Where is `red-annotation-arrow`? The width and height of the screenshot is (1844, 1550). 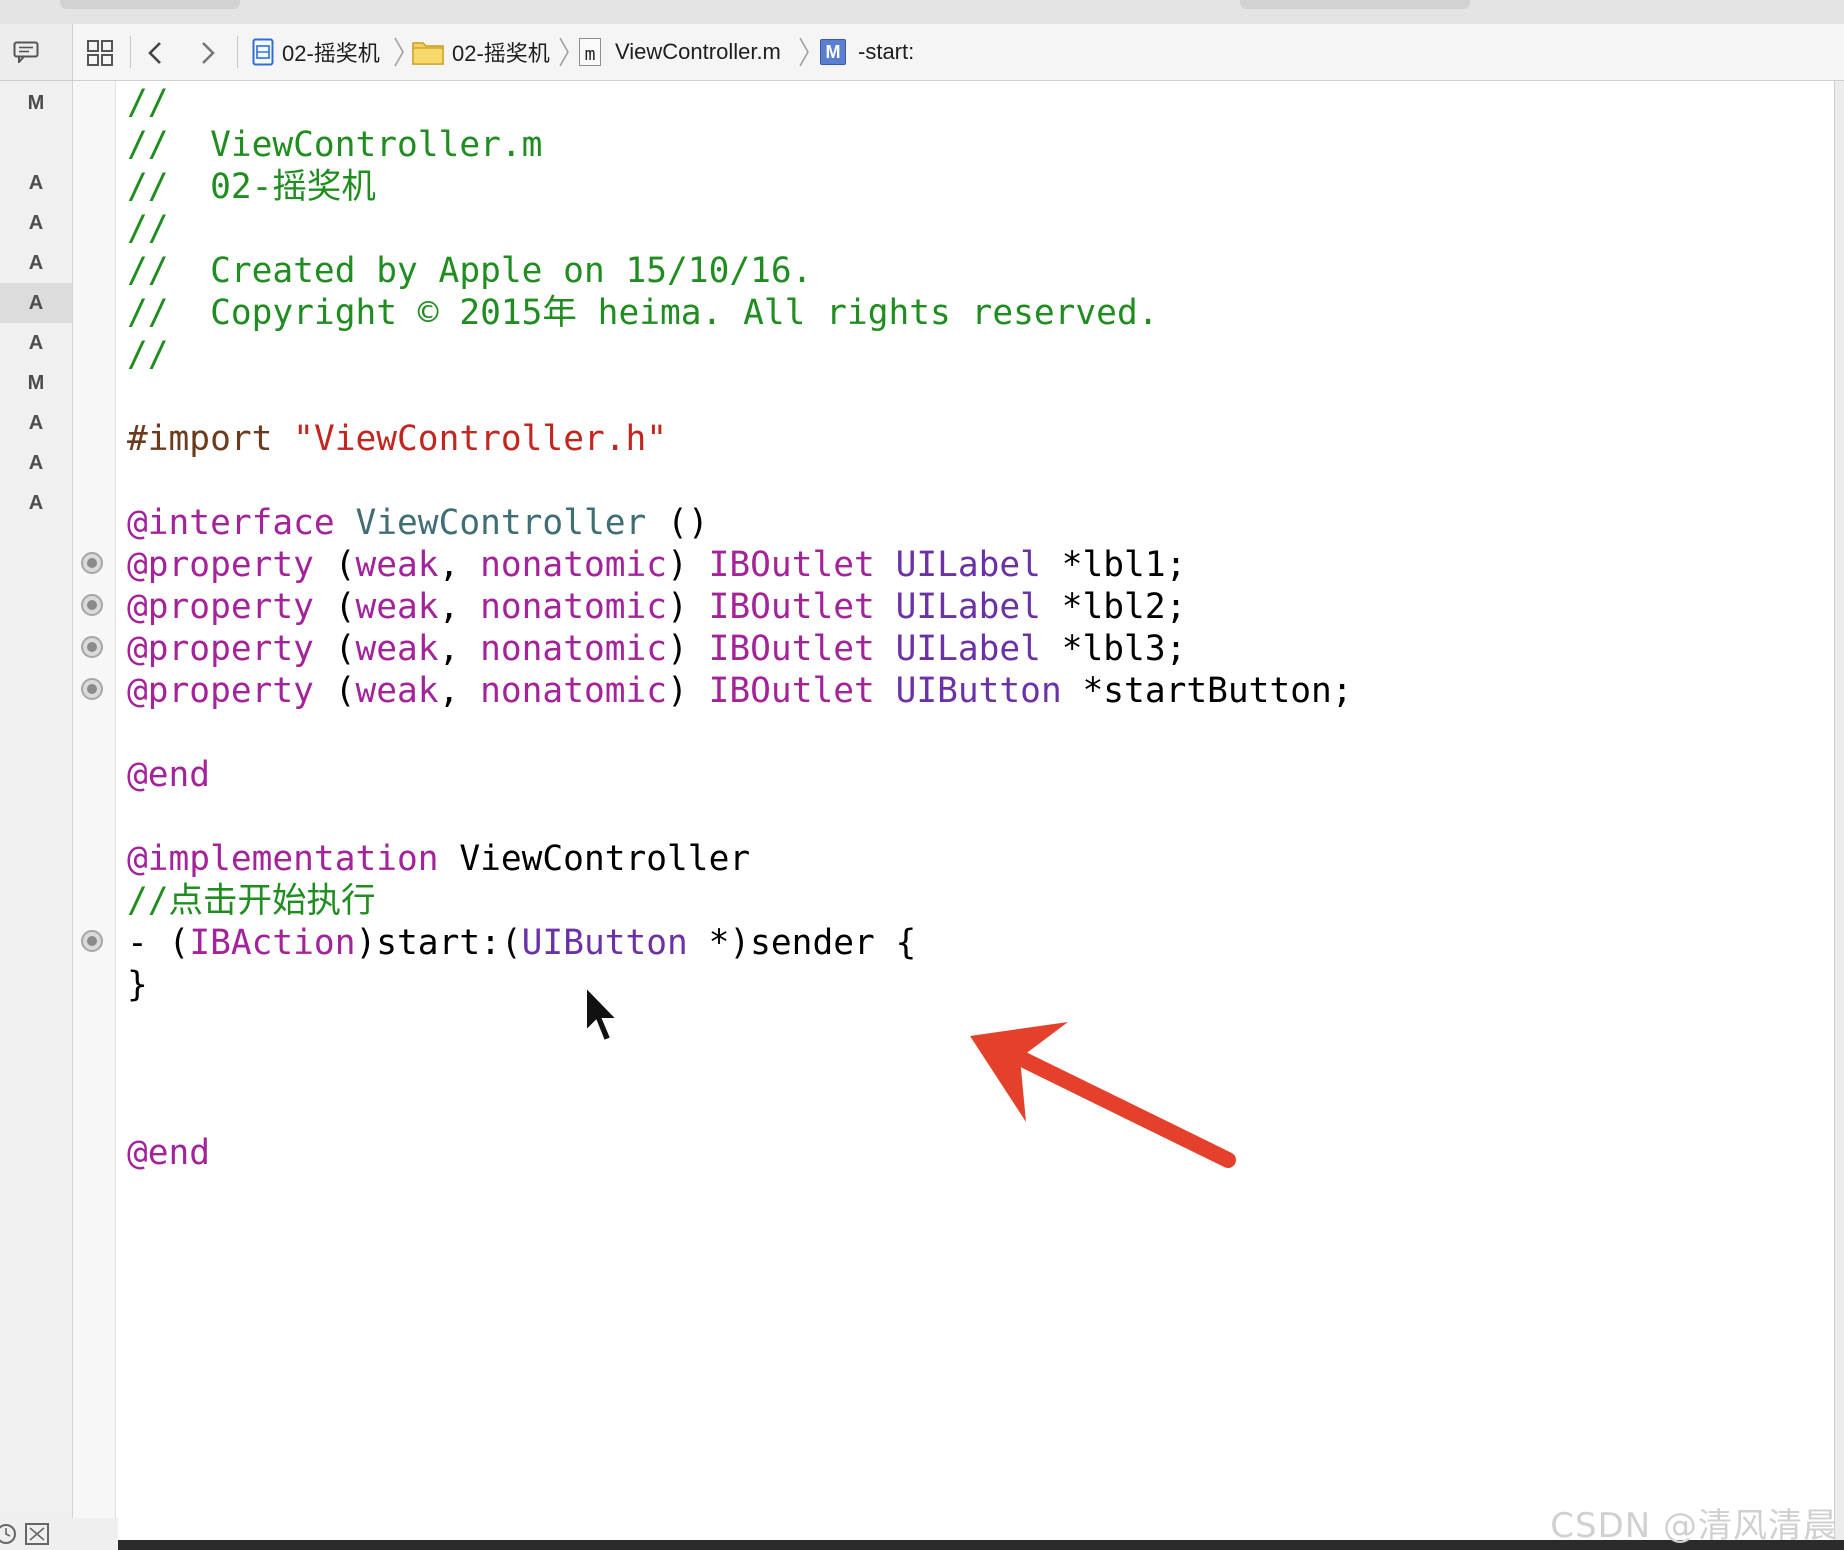
red-annotation-arrow is located at coordinates (1103, 1095).